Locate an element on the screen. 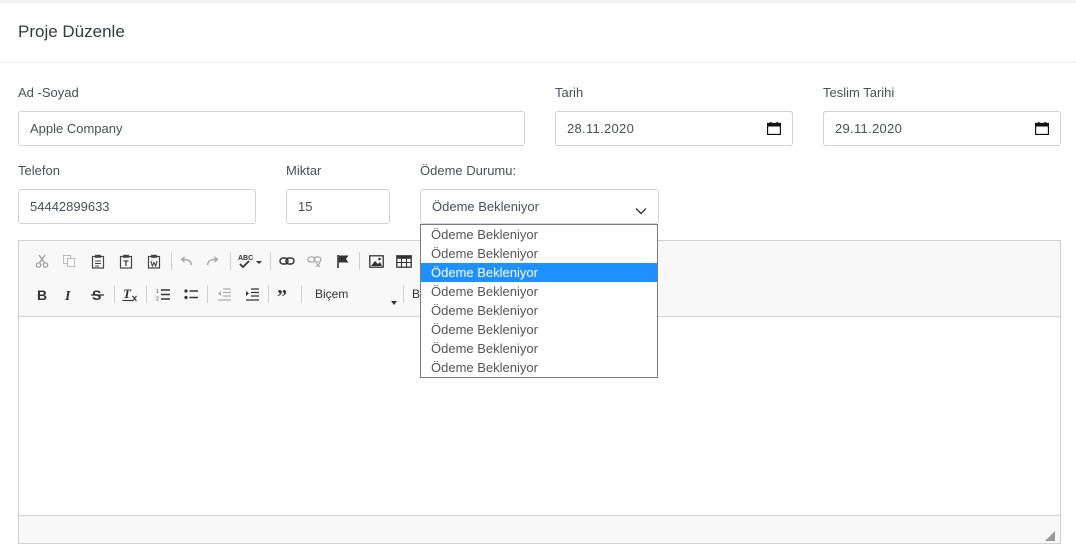 Image resolution: width=1076 pixels, height=548 pixels. amount-input: 15 is located at coordinates (338, 206).